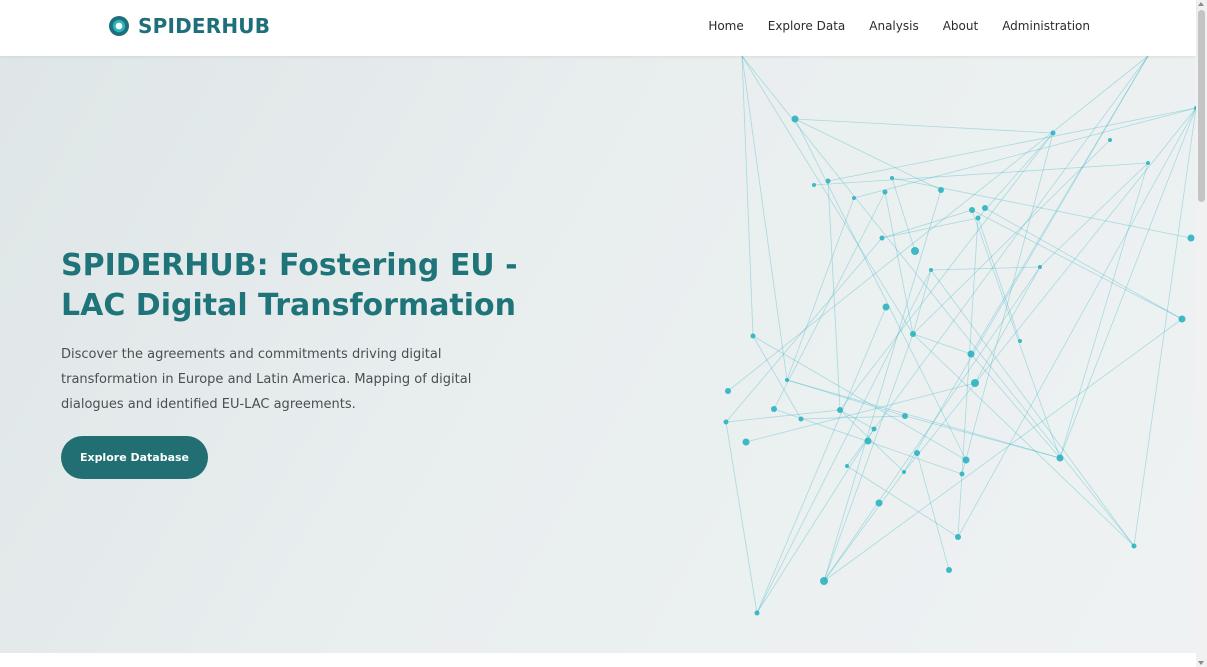 This screenshot has height=667, width=1207. Describe the element at coordinates (893, 26) in the screenshot. I see `nav-item-analysis: Analysis` at that location.